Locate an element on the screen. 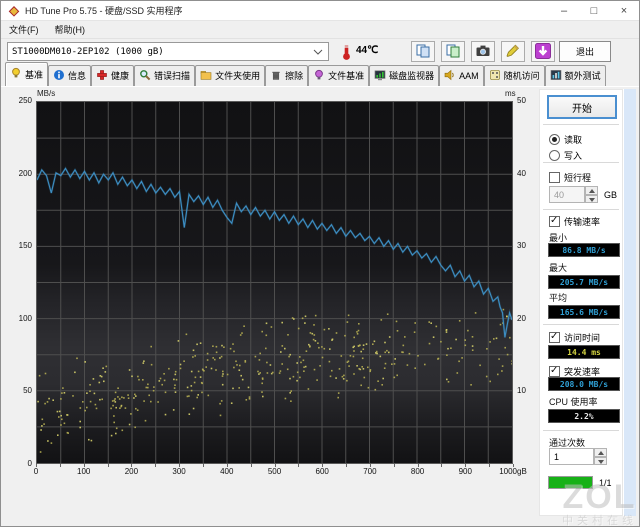  access-time-checkbox-box is located at coordinates (554, 337).